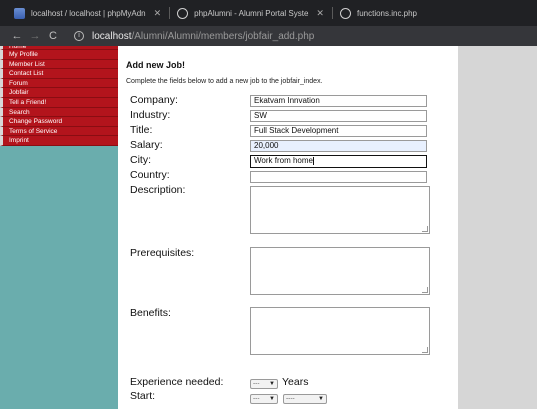 Image resolution: width=537 pixels, height=409 pixels. What do you see at coordinates (35, 36) in the screenshot?
I see `forward-icon: →` at bounding box center [35, 36].